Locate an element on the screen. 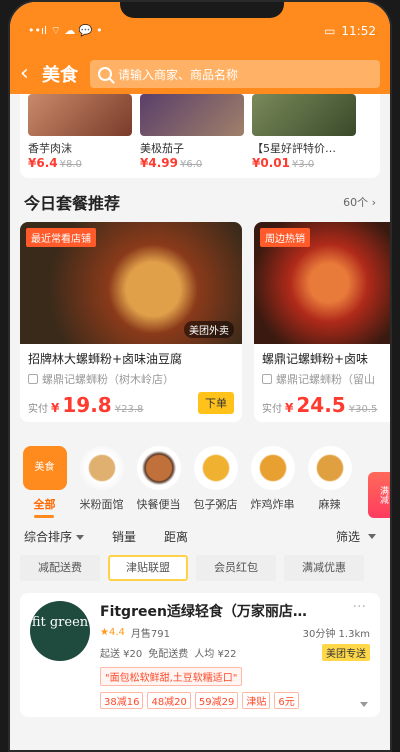 This screenshot has width=400, height=752. item-price: ¥0.01 ¥3.0 is located at coordinates (304, 163).